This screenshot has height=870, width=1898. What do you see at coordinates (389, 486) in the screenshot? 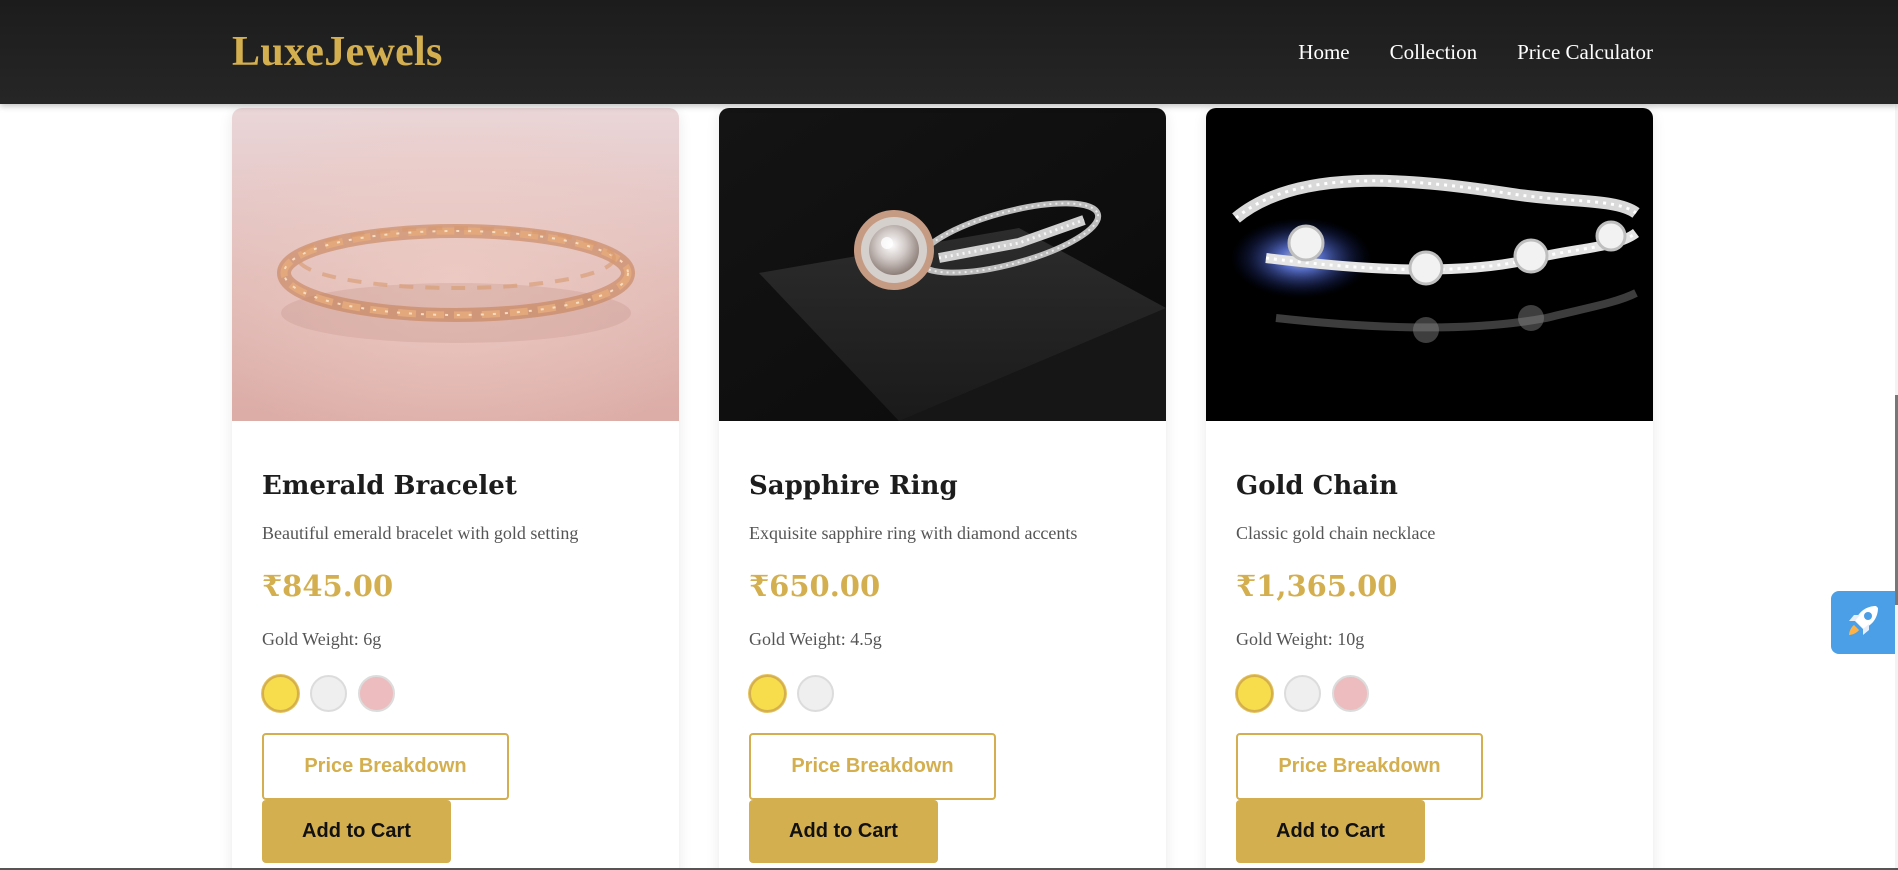
I see `product-title: Emerald Bracelet` at bounding box center [389, 486].